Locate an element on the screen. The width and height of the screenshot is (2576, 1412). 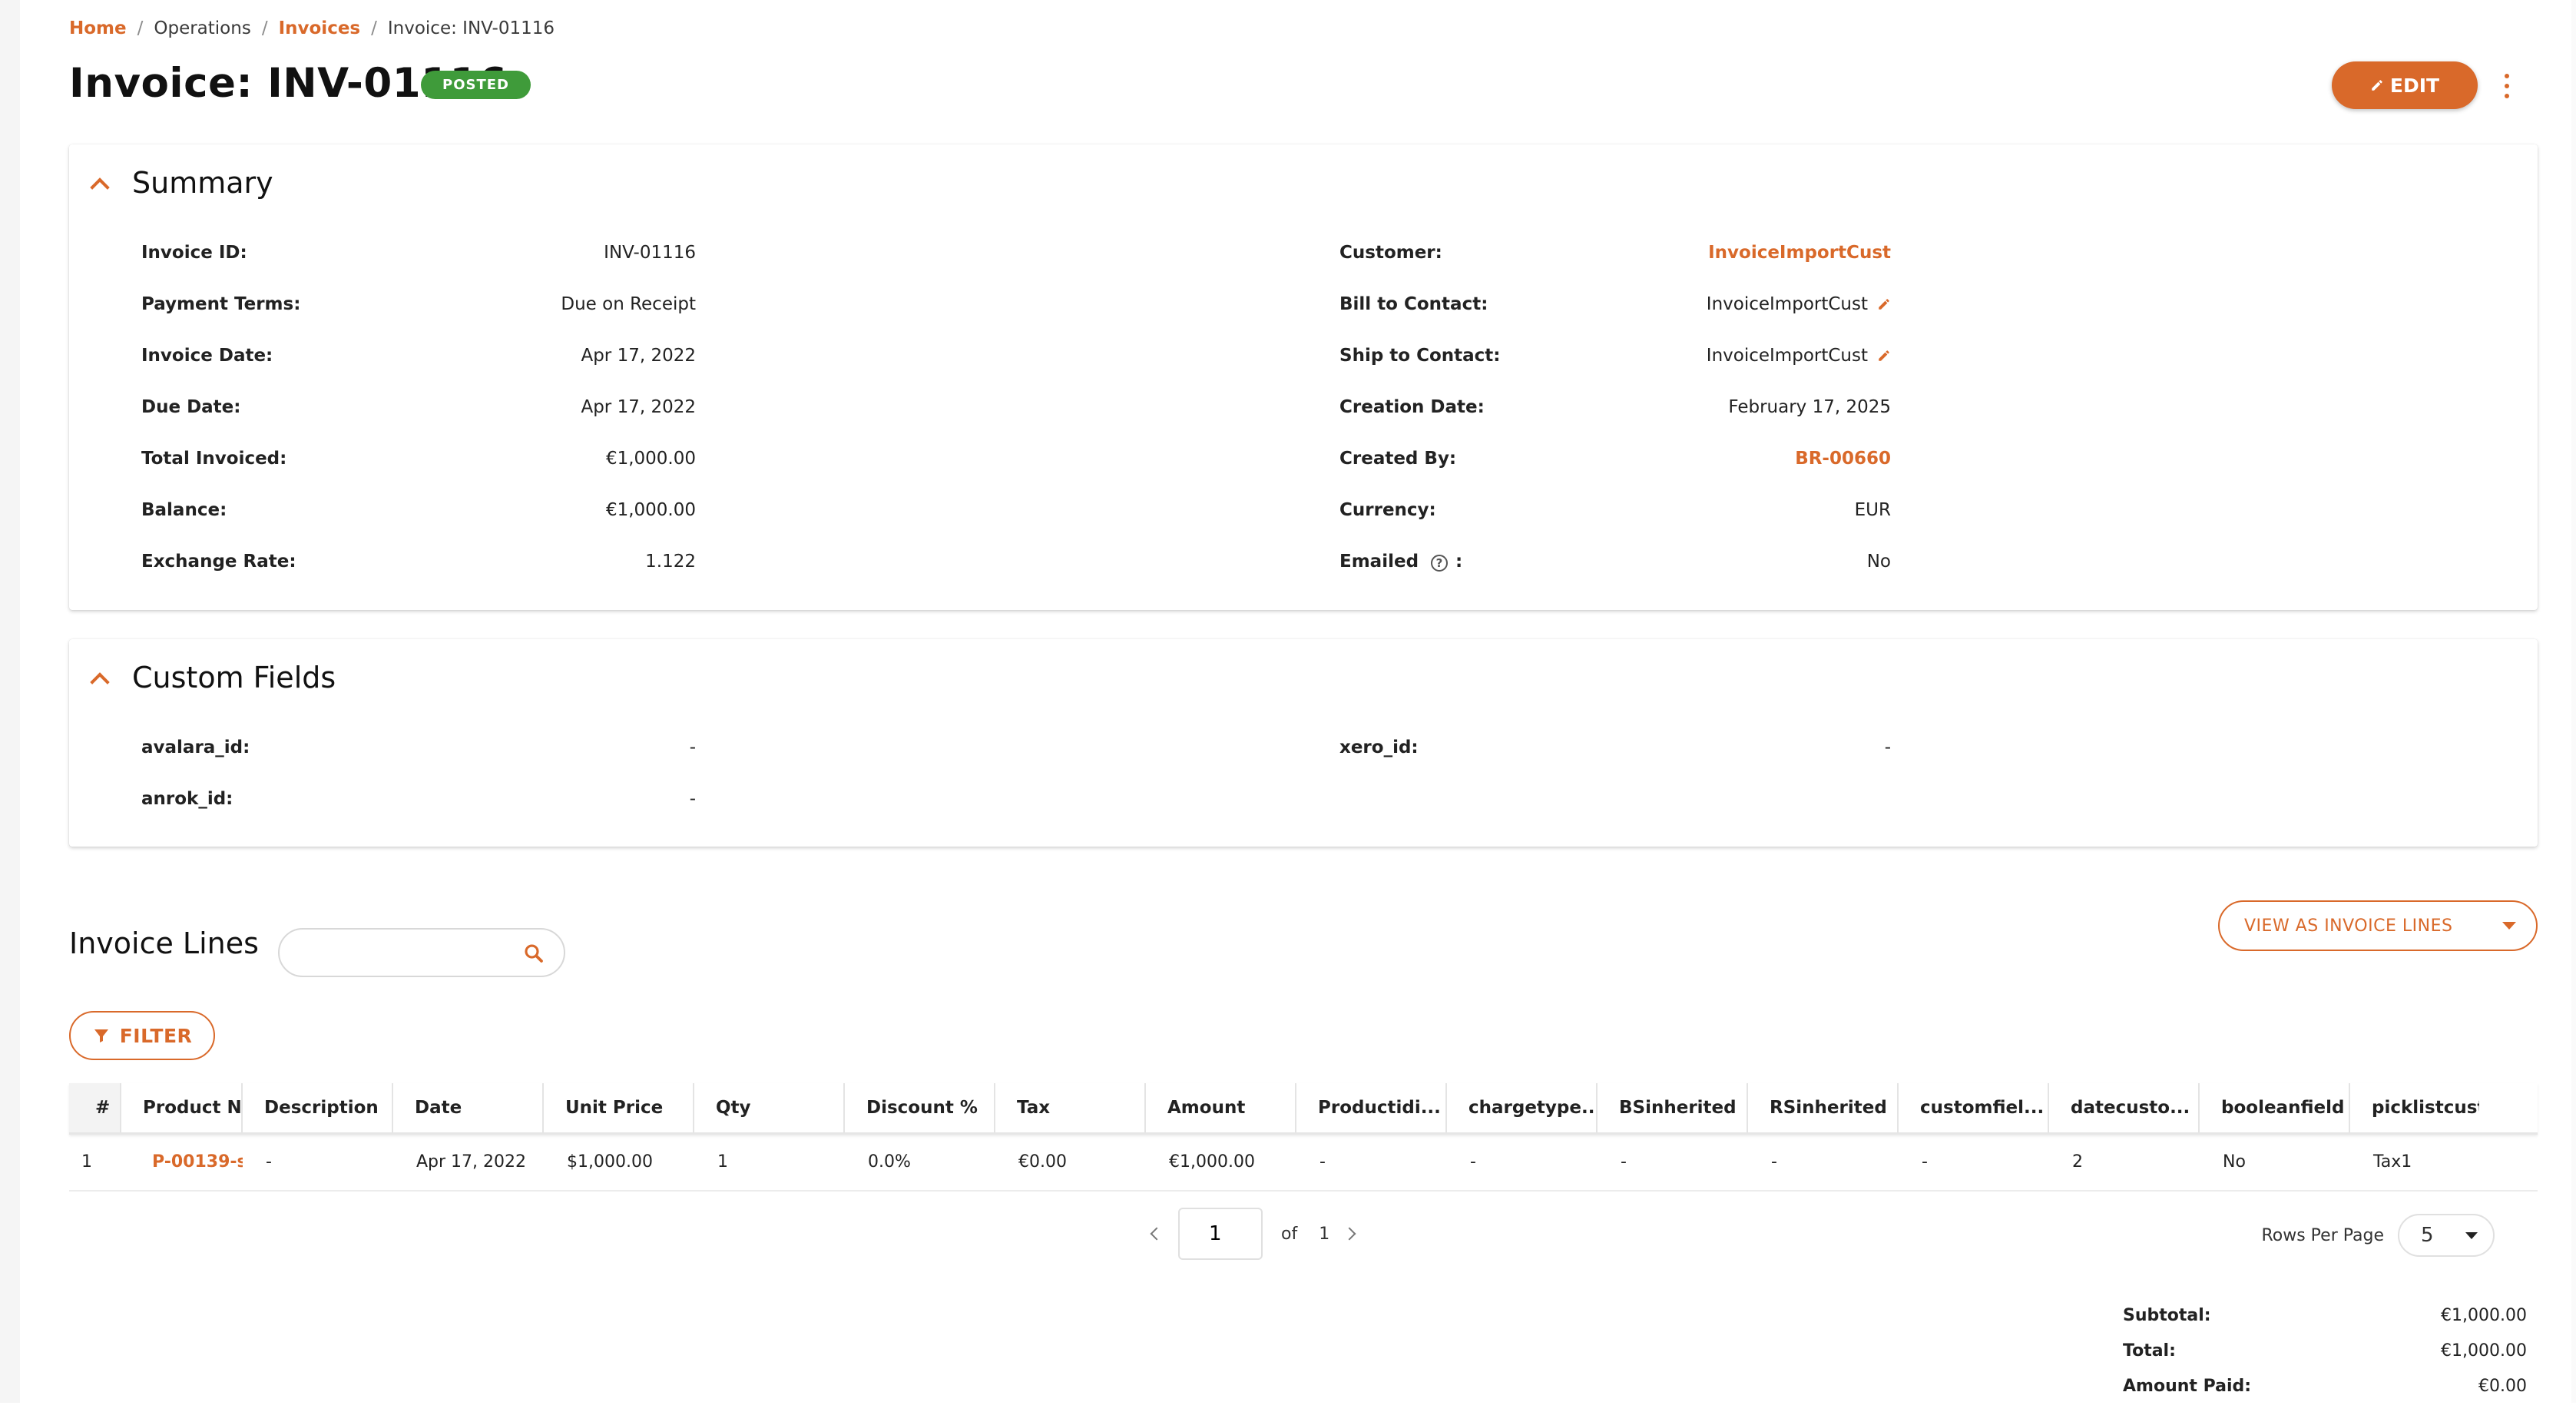
view-as-dropdown: VIEW AS INVOICE LINES is located at coordinates (2378, 926).